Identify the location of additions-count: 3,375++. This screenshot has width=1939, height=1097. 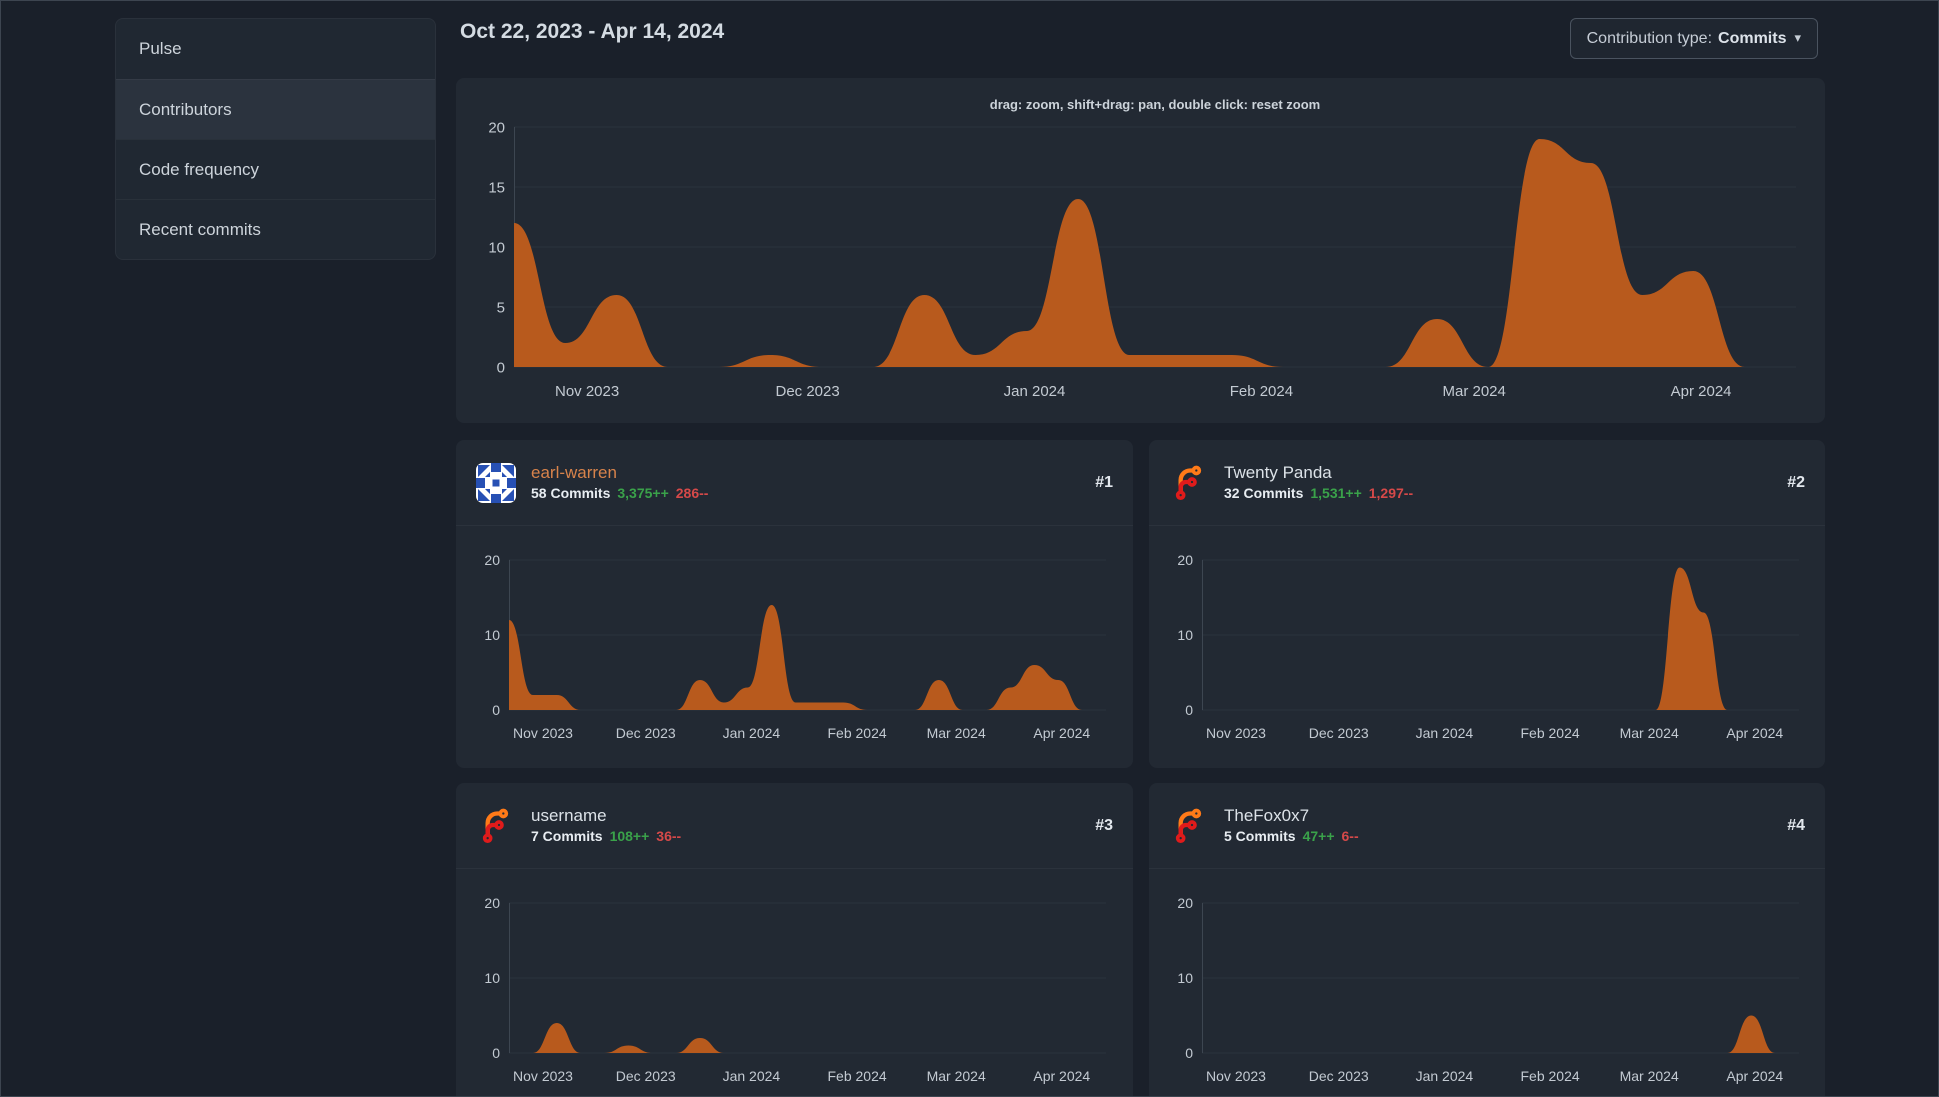
(643, 493).